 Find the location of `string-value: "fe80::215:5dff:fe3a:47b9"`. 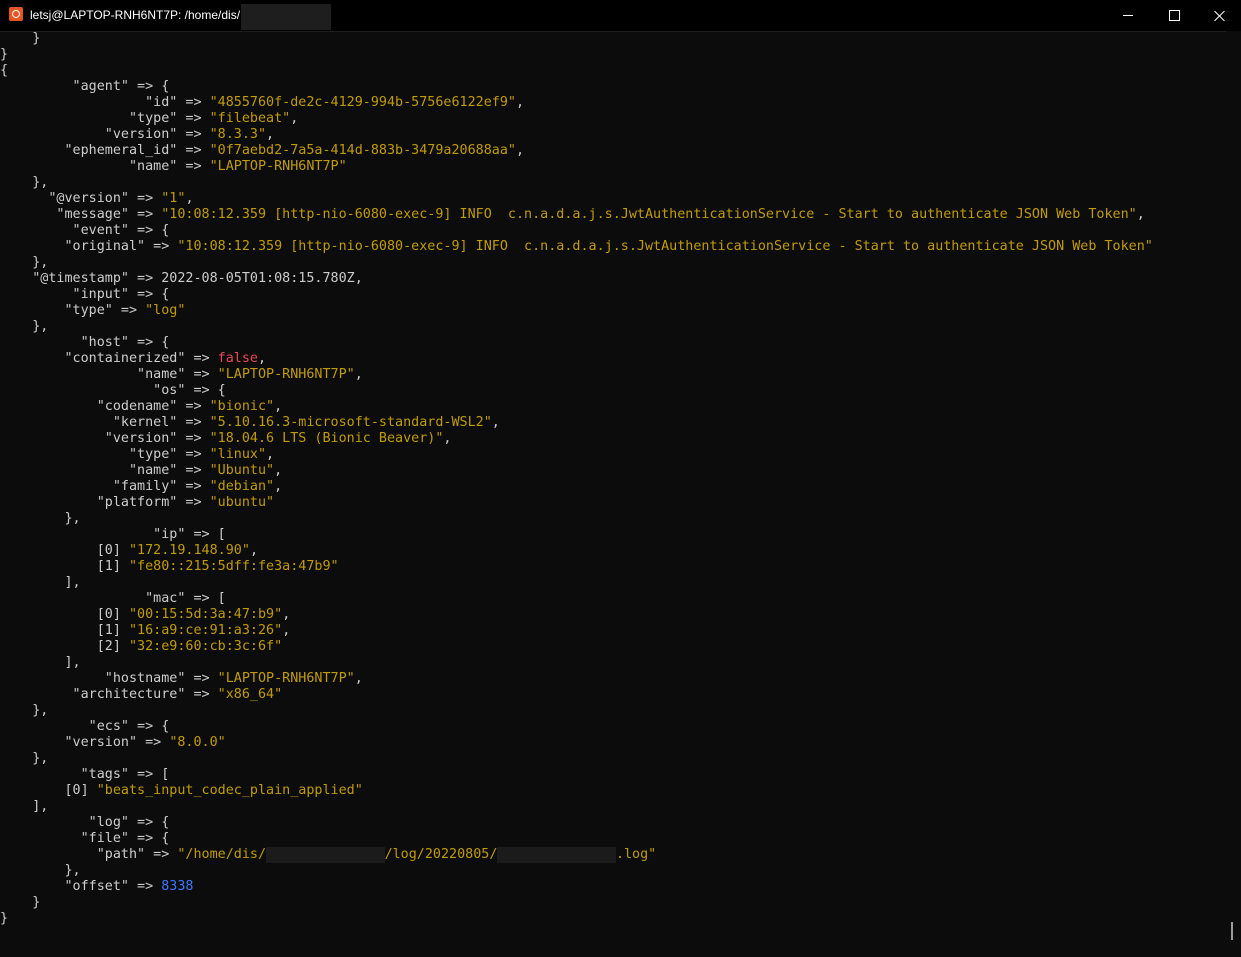

string-value: "fe80::215:5dff:fe3a:47b9" is located at coordinates (234, 566).